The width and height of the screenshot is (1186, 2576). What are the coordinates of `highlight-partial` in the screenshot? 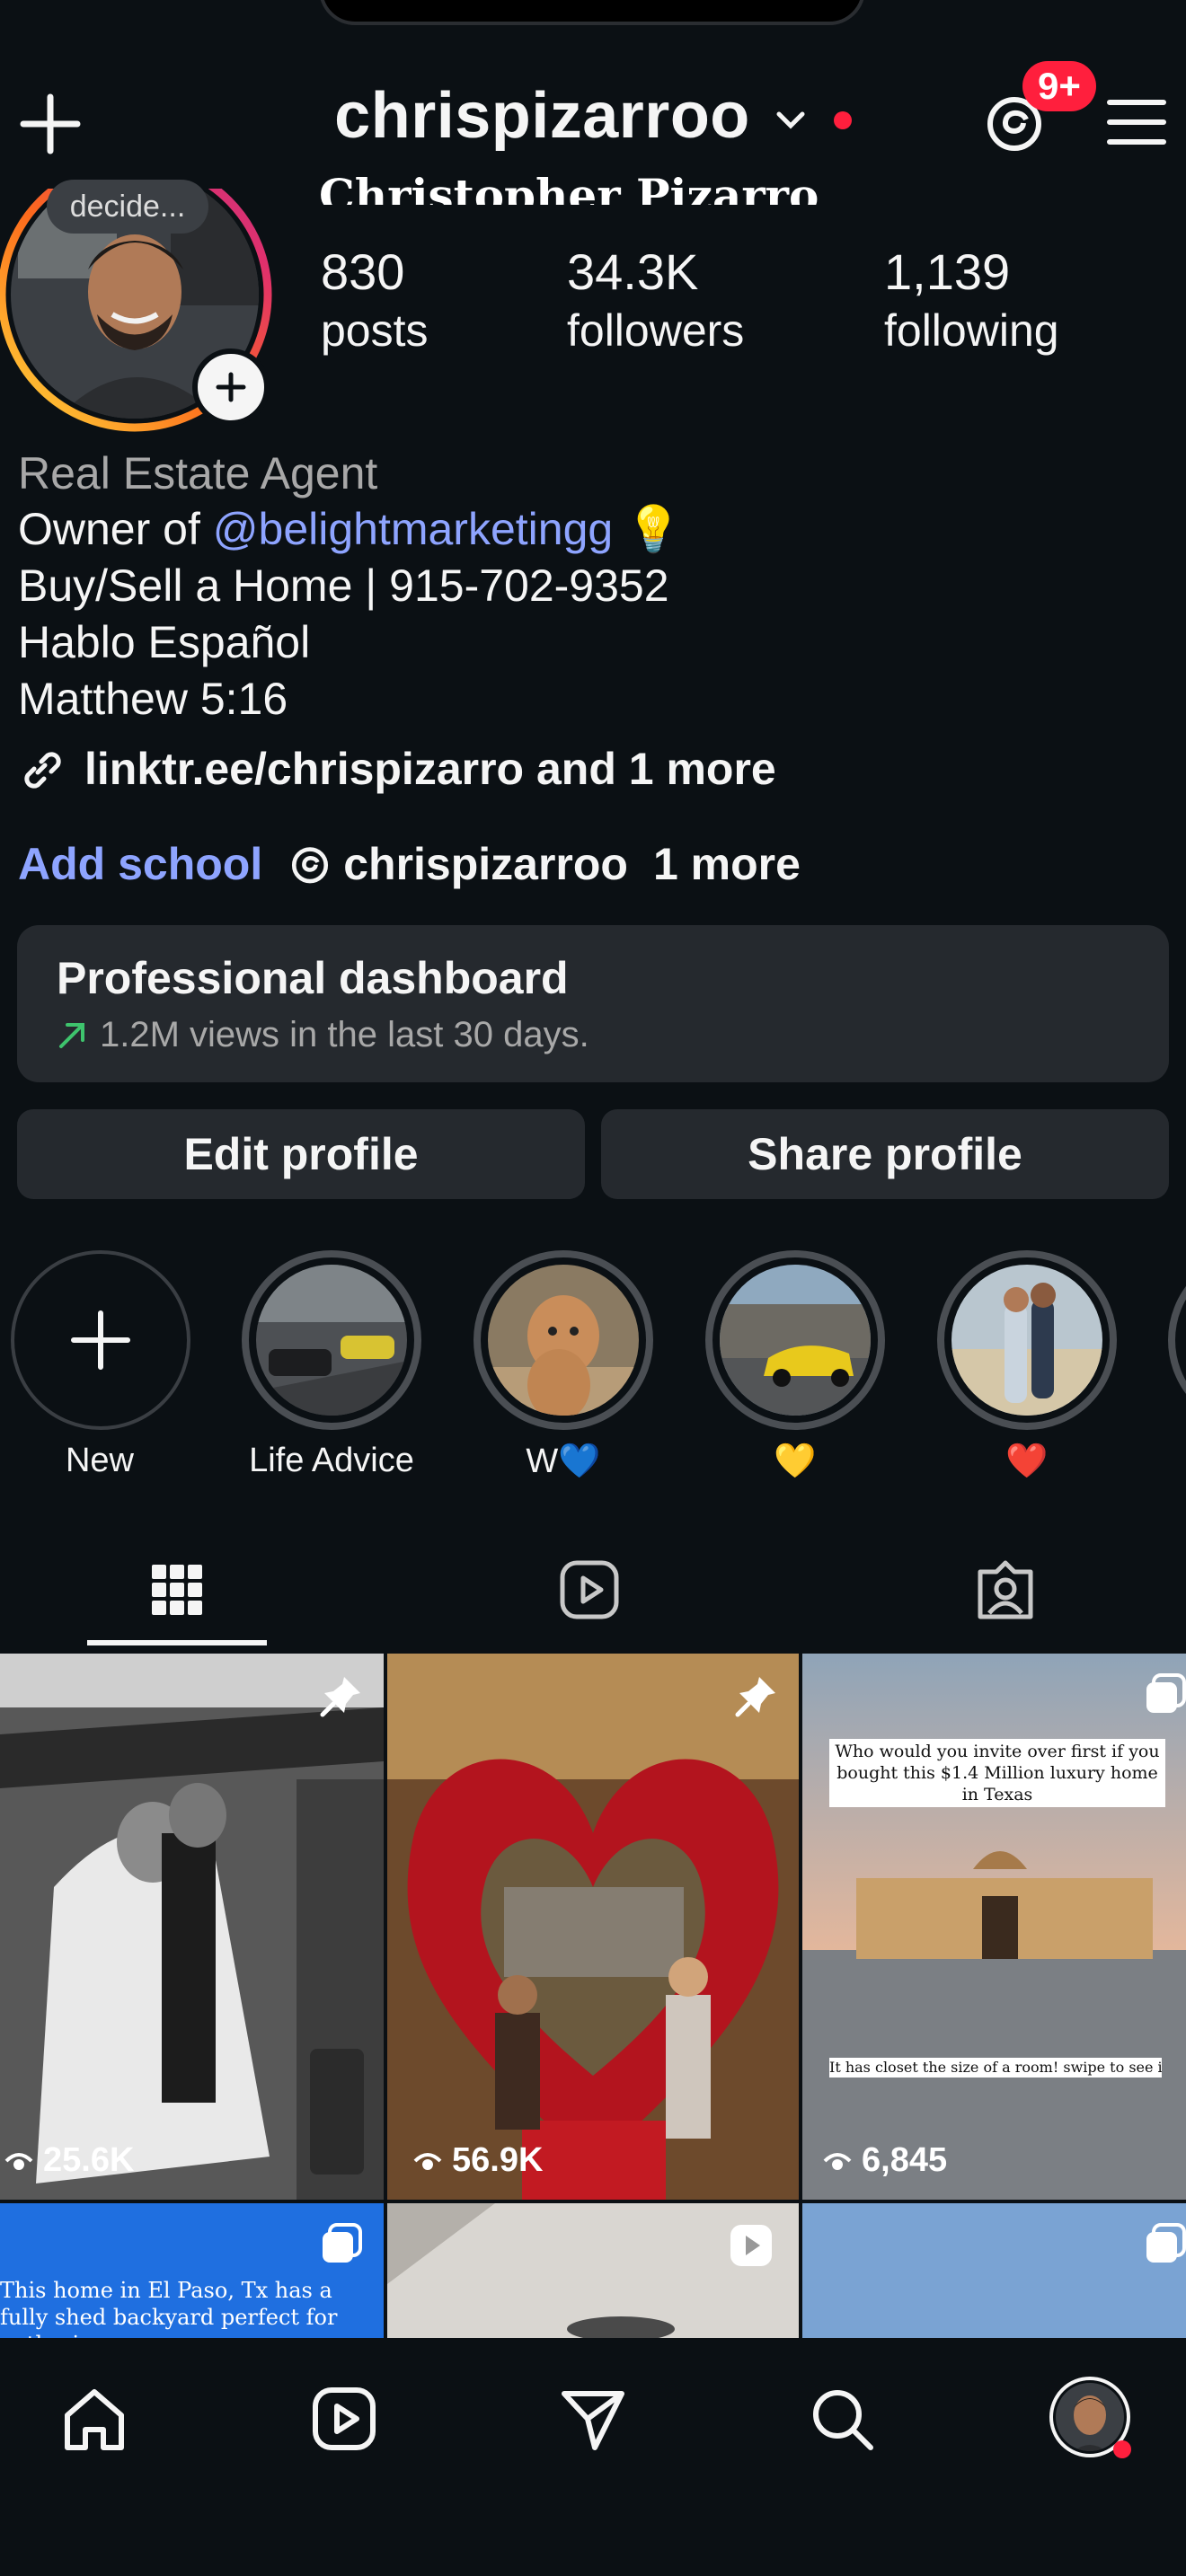 It's located at (1177, 1340).